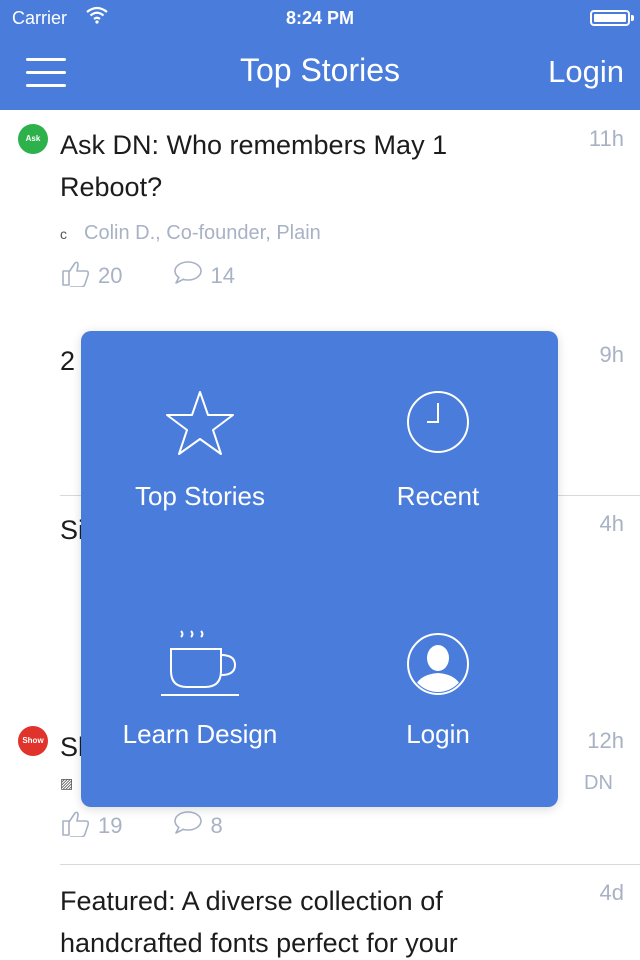 Image resolution: width=640 pixels, height=960 pixels. I want to click on menu-item-login: Login, so click(438, 688).